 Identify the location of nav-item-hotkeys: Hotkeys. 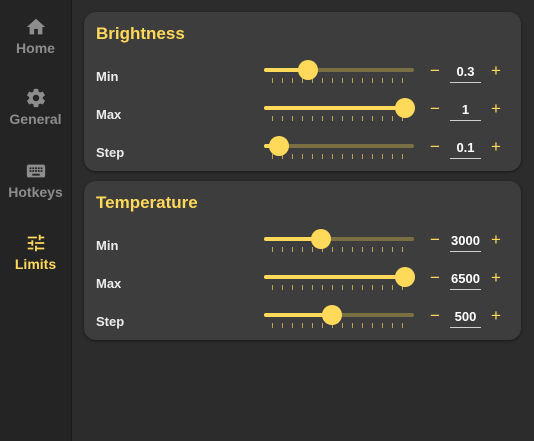
(35, 190).